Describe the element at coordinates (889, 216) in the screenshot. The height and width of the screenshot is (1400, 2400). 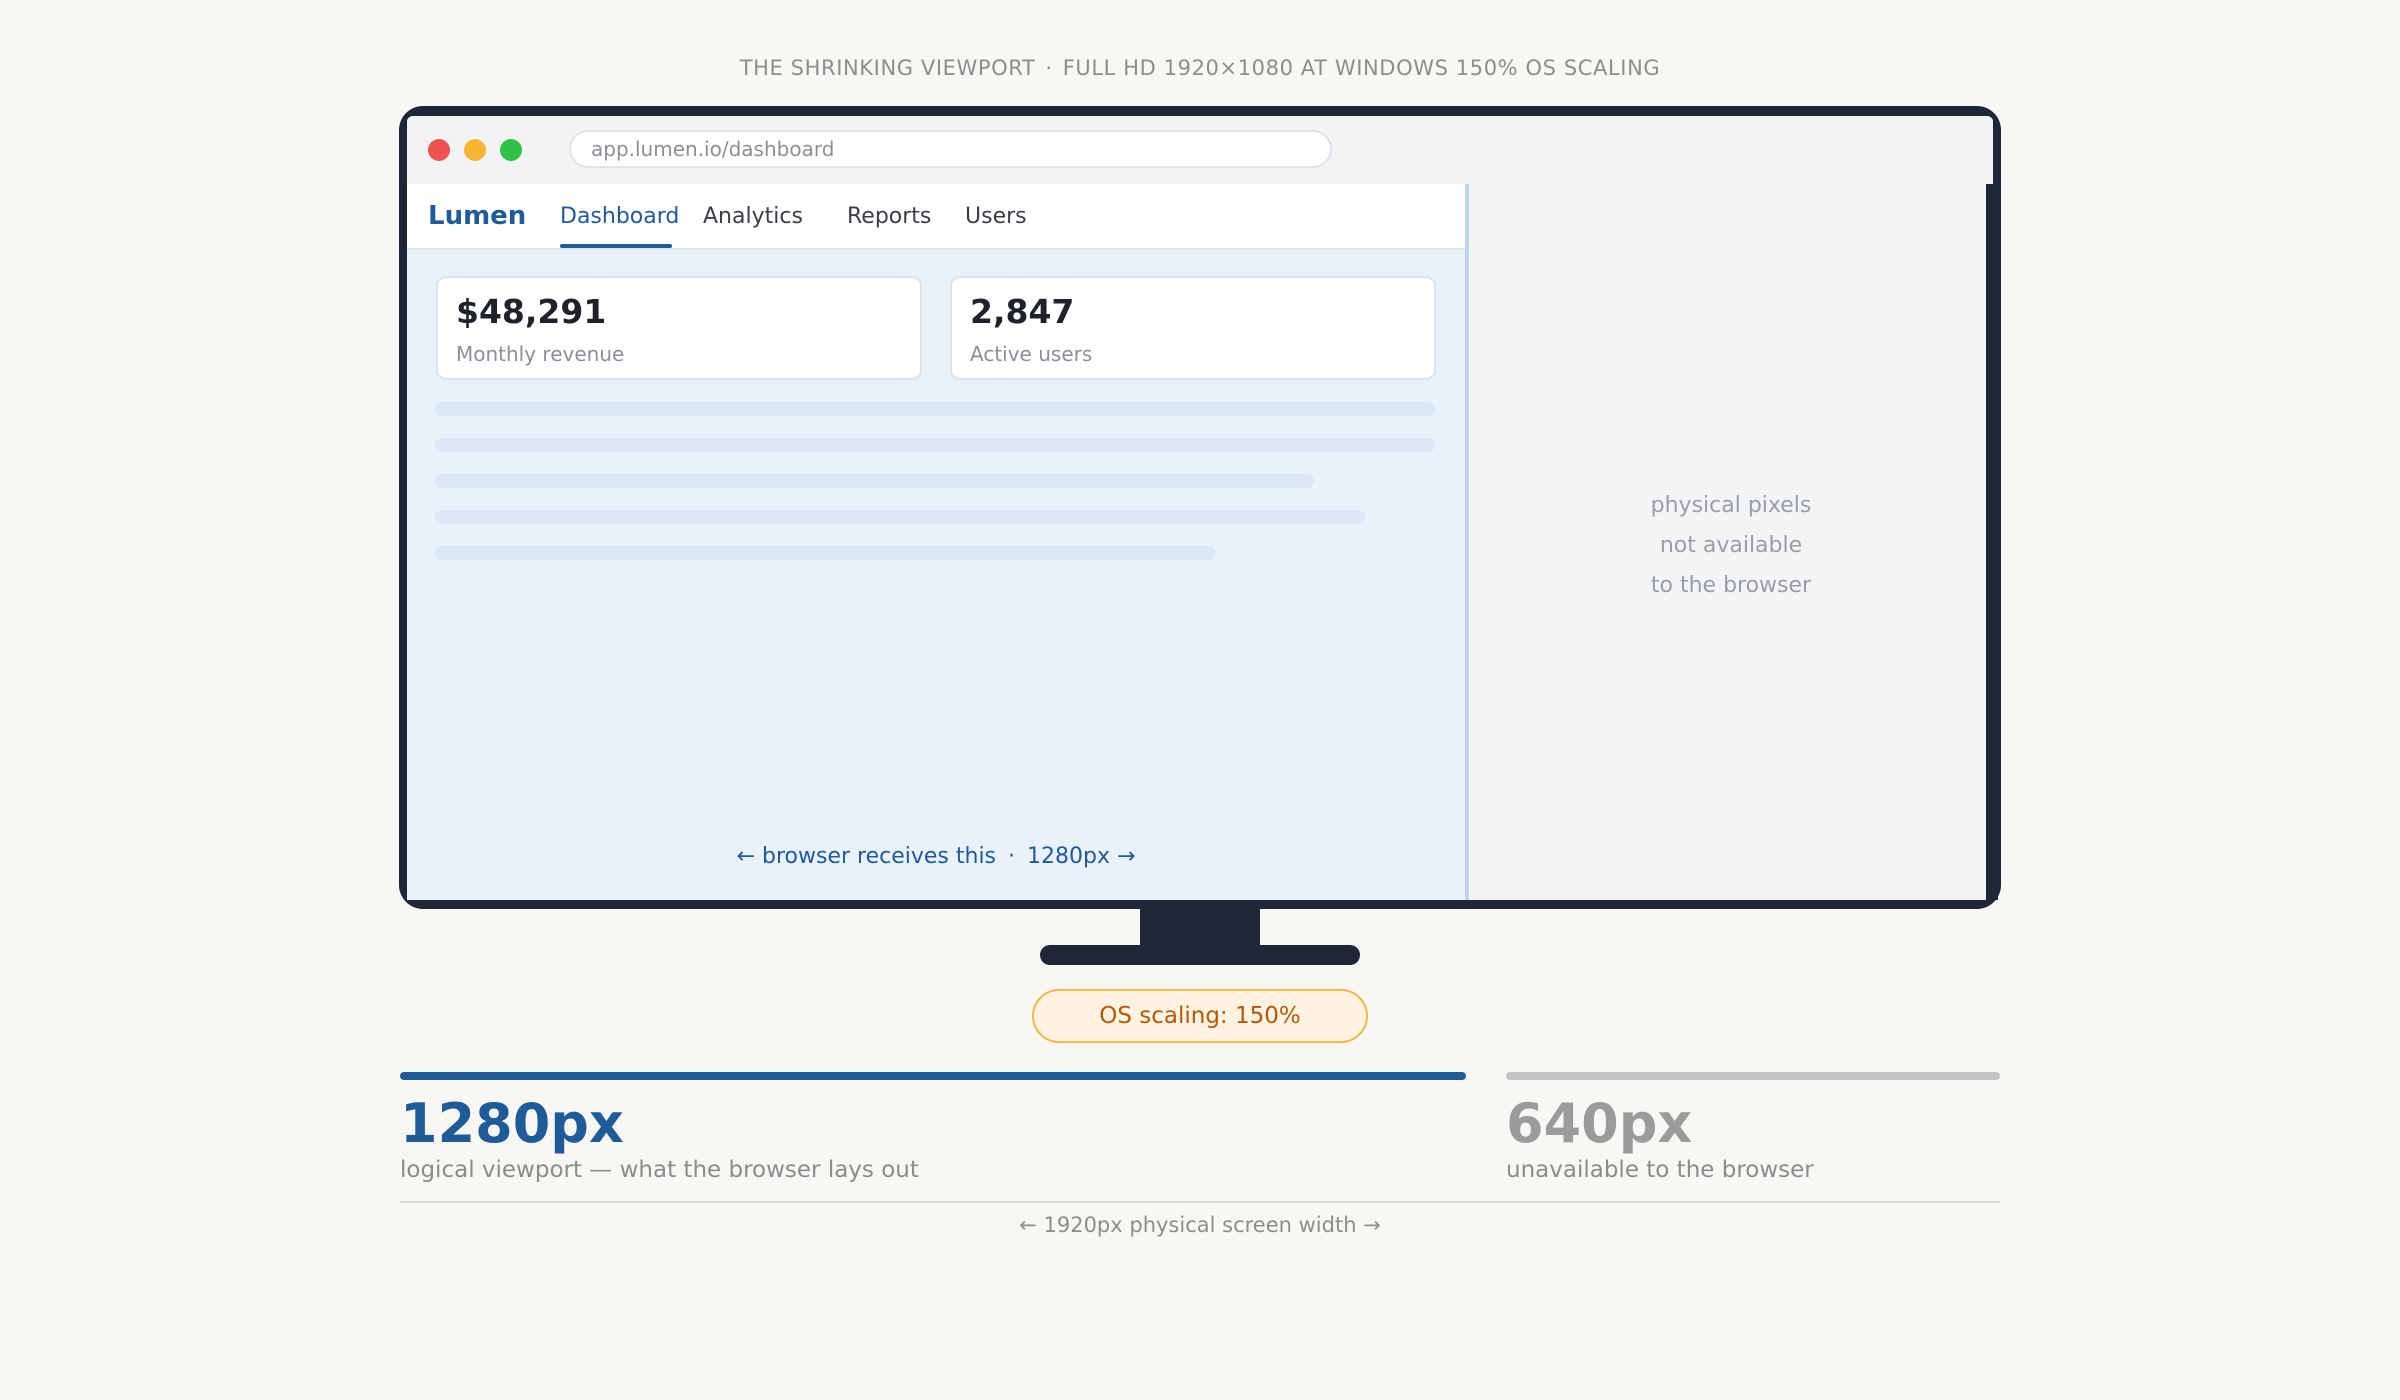
I see `tab-reports: Reports` at that location.